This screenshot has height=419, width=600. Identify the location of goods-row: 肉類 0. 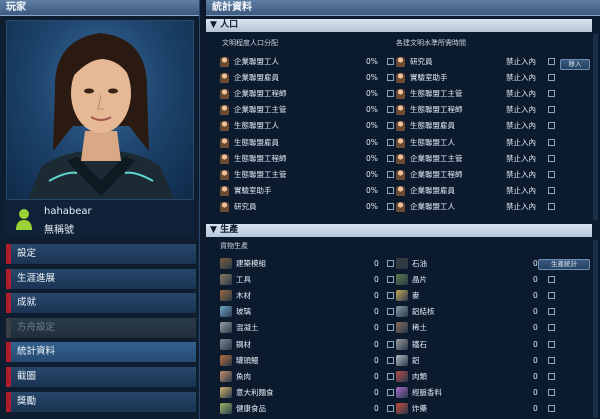
(477, 376).